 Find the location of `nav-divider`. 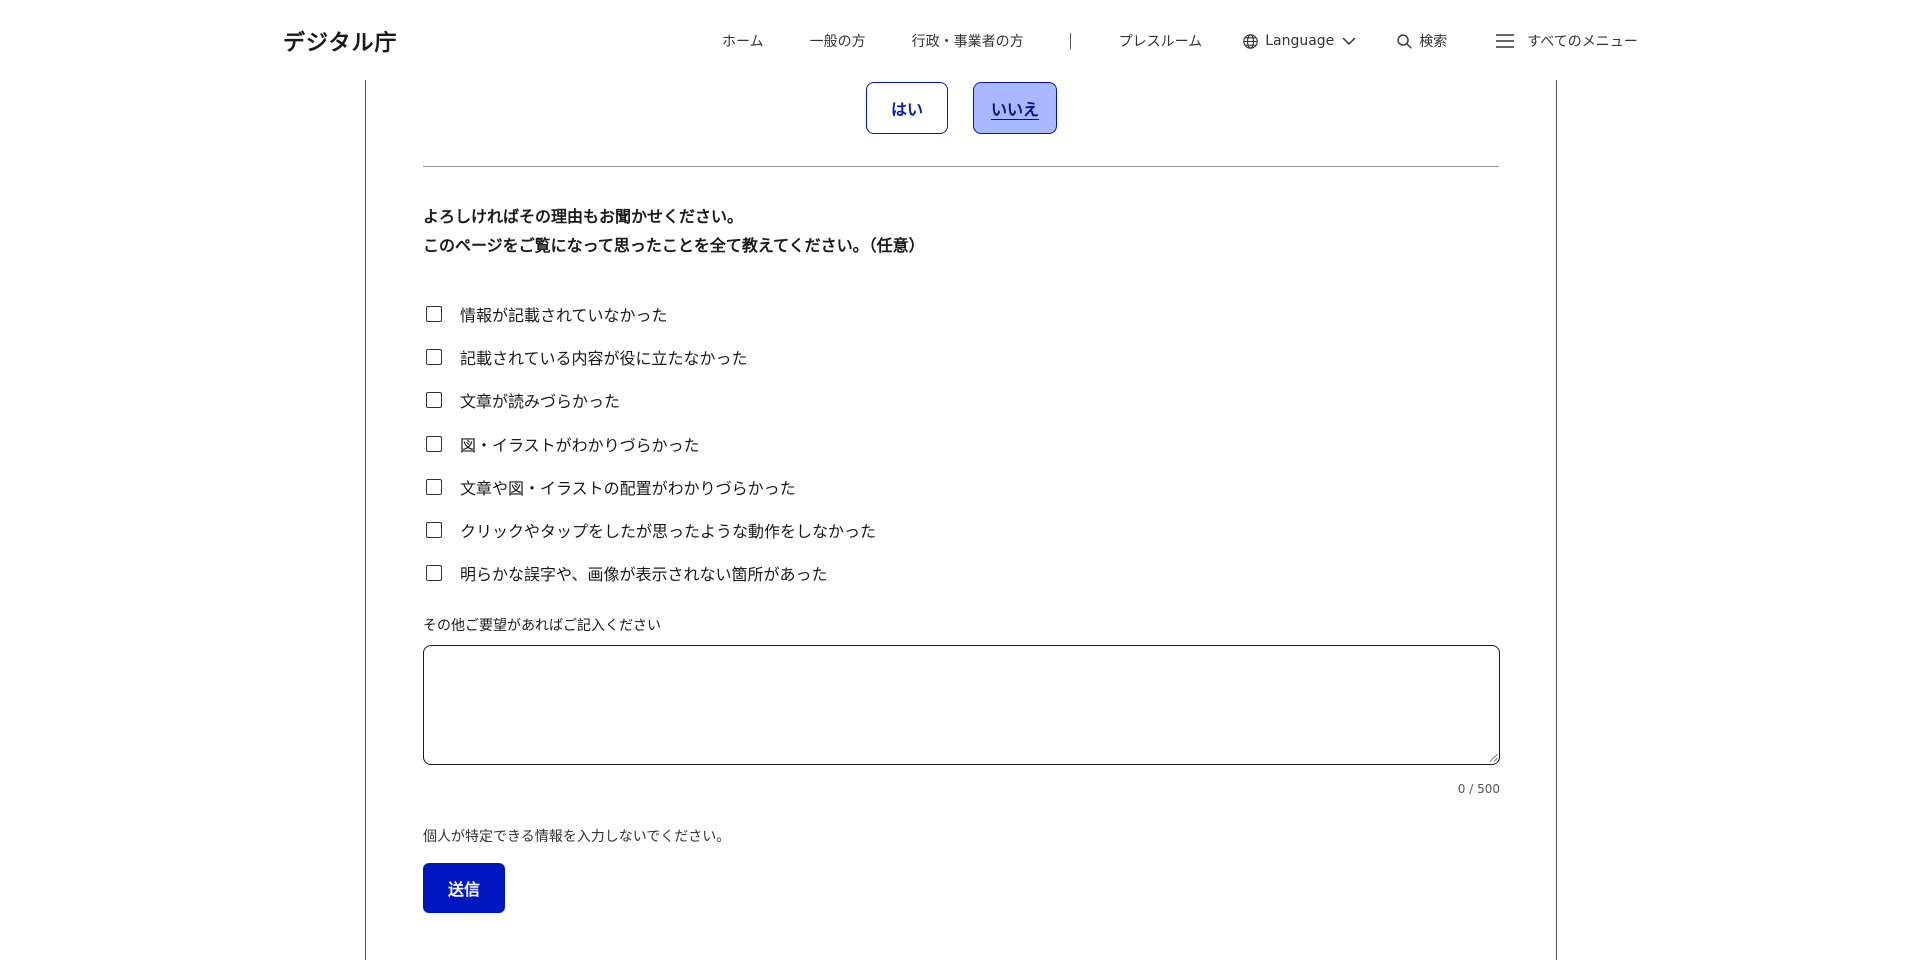

nav-divider is located at coordinates (1070, 41).